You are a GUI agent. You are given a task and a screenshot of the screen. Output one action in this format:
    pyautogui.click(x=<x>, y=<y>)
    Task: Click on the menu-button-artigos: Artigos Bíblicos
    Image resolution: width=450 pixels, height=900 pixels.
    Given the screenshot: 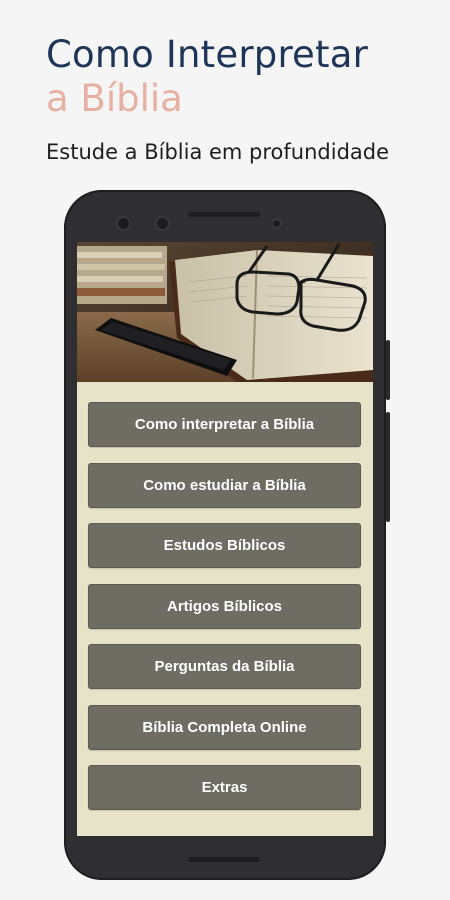 What is the action you would take?
    pyautogui.click(x=224, y=606)
    